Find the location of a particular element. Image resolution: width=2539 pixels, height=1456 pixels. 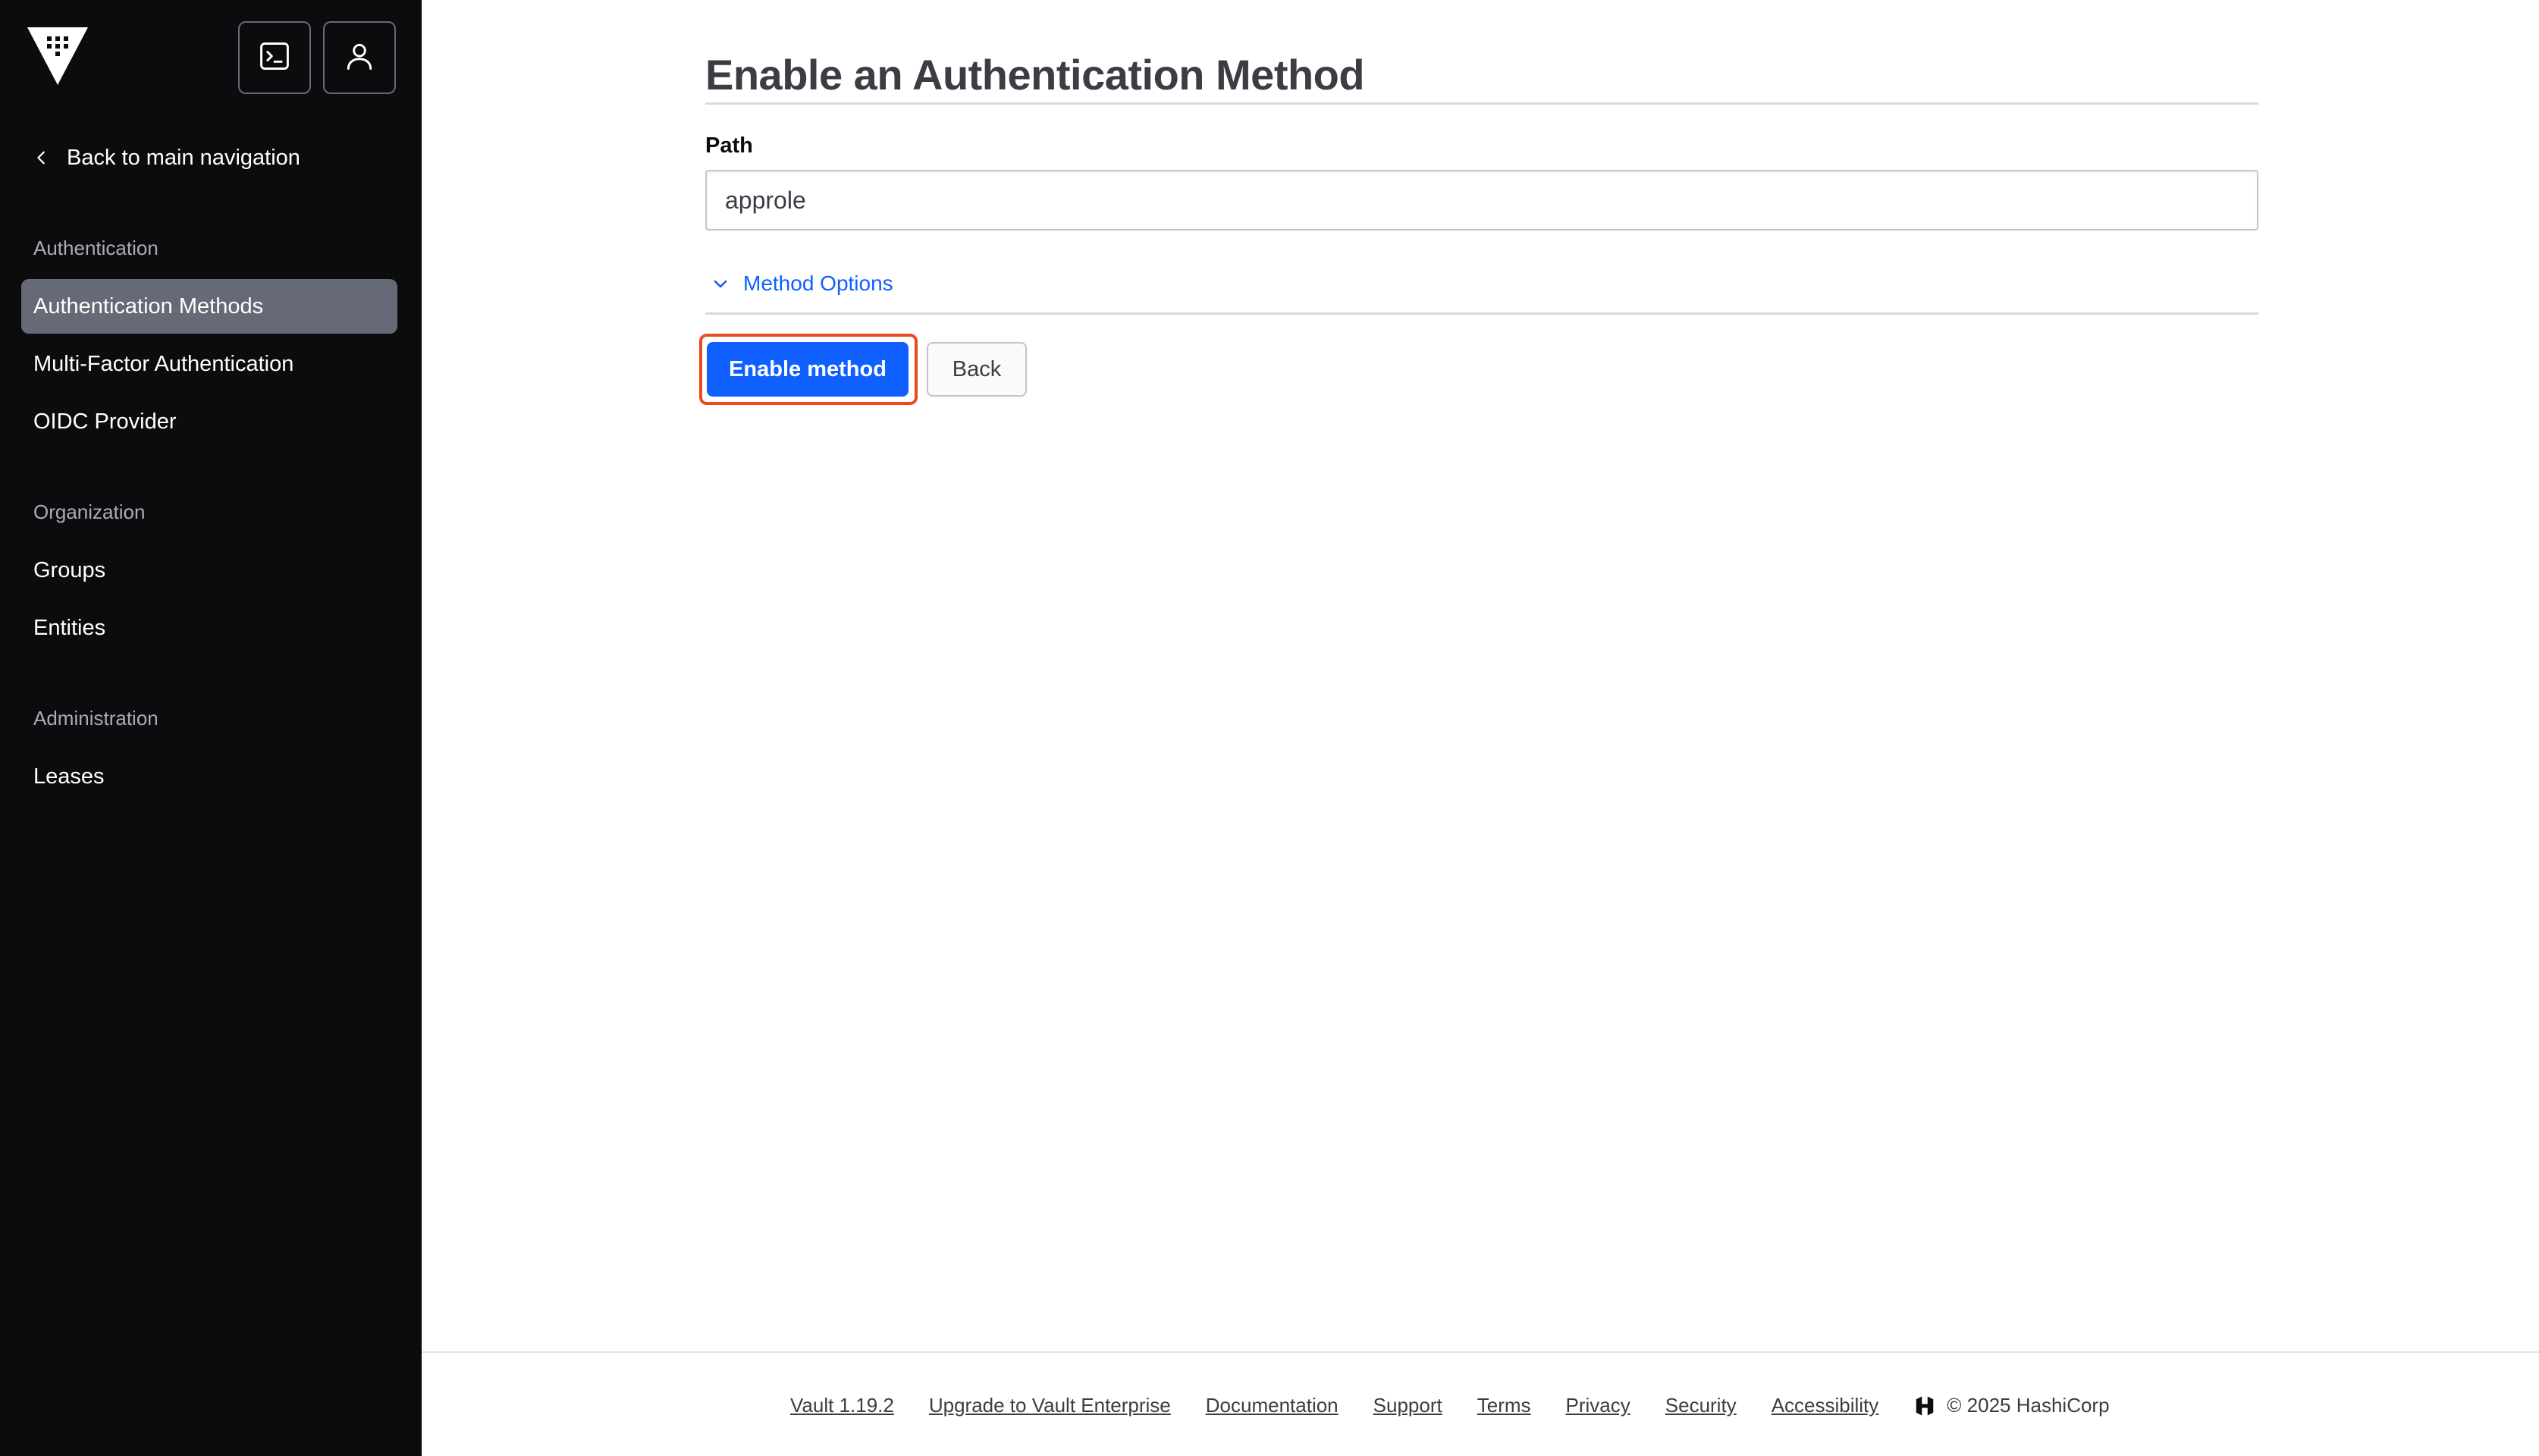

sidebar-item-multi-factor-authentication: Multi-Factor Authentication is located at coordinates (209, 364).